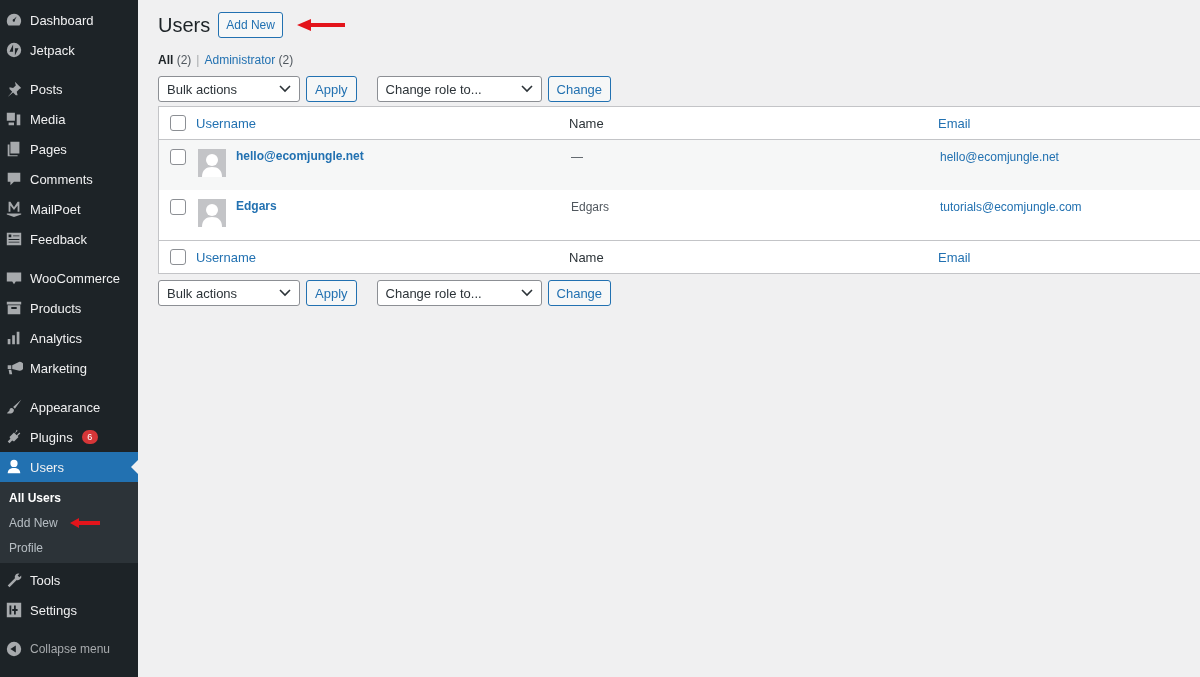 The image size is (1200, 677). Describe the element at coordinates (69, 278) in the screenshot. I see `sidebar-item: WooCommerce` at that location.